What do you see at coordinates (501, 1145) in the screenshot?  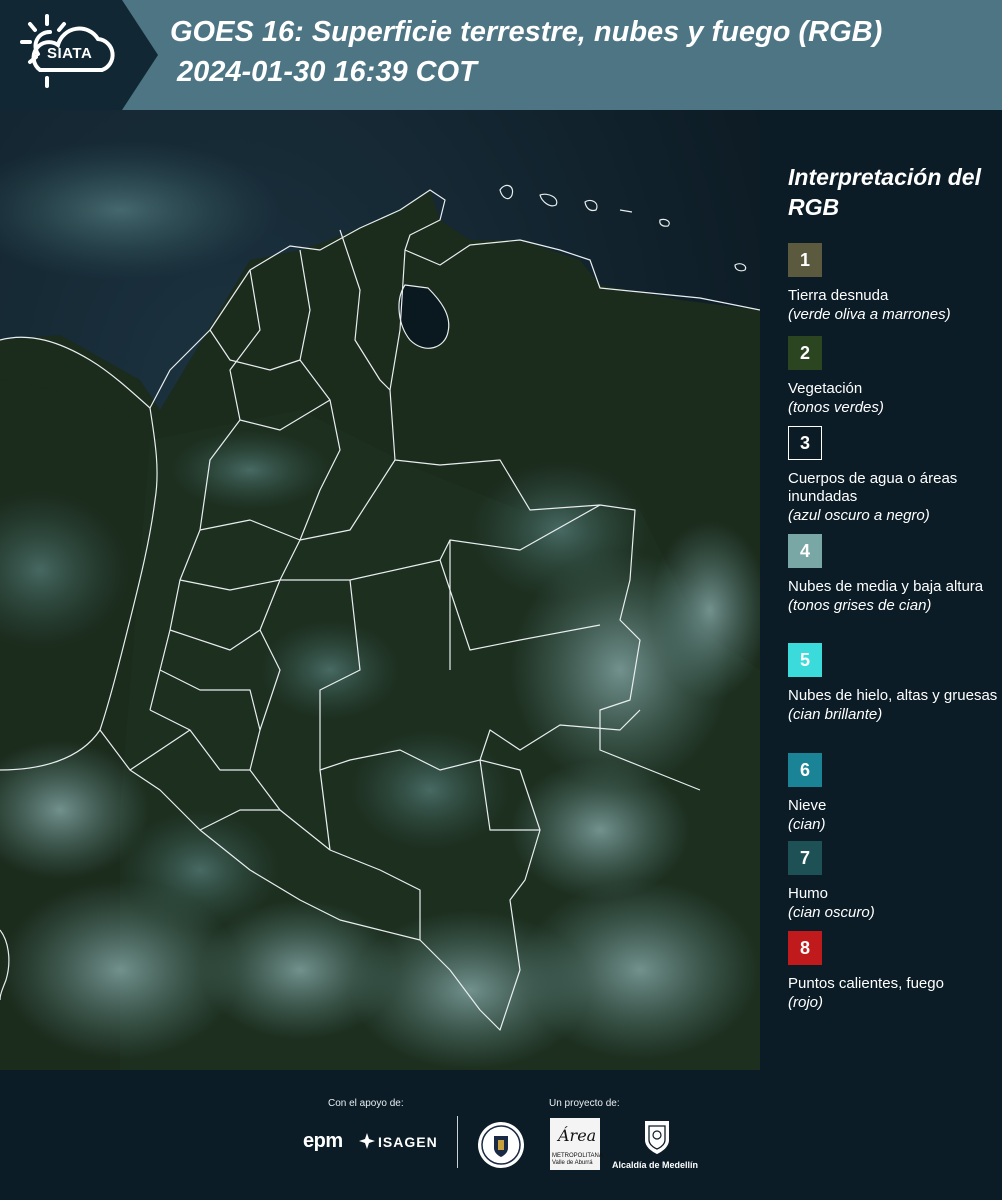 I see `university-seal-icon` at bounding box center [501, 1145].